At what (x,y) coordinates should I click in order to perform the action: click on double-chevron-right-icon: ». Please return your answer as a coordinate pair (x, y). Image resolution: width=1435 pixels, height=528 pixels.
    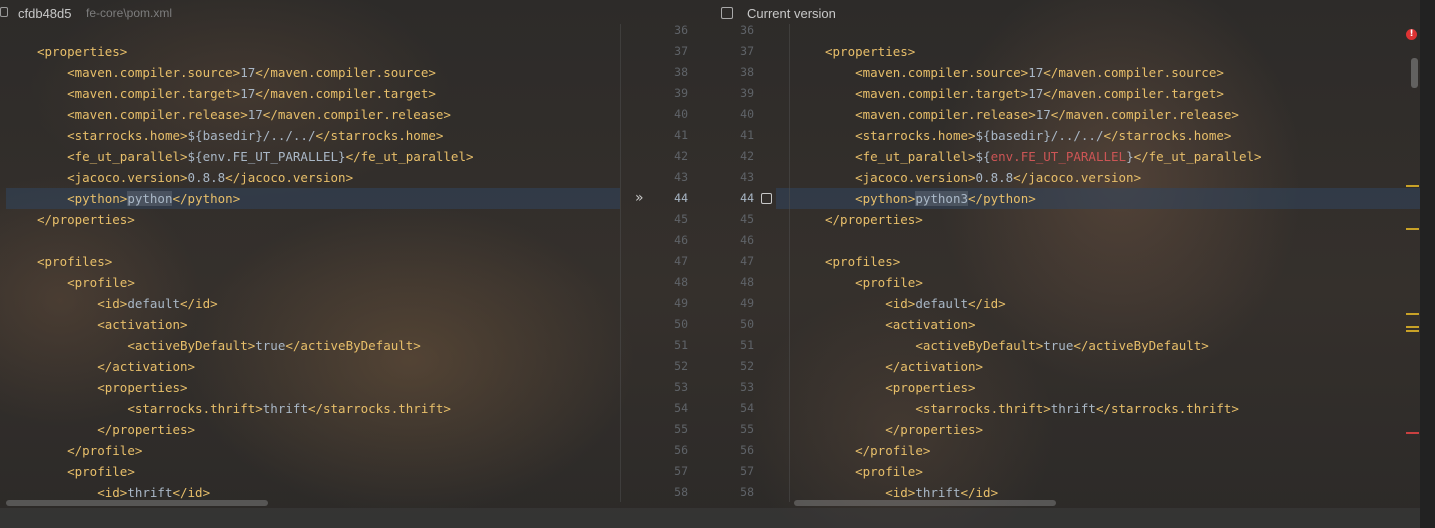
    Looking at the image, I should click on (639, 198).